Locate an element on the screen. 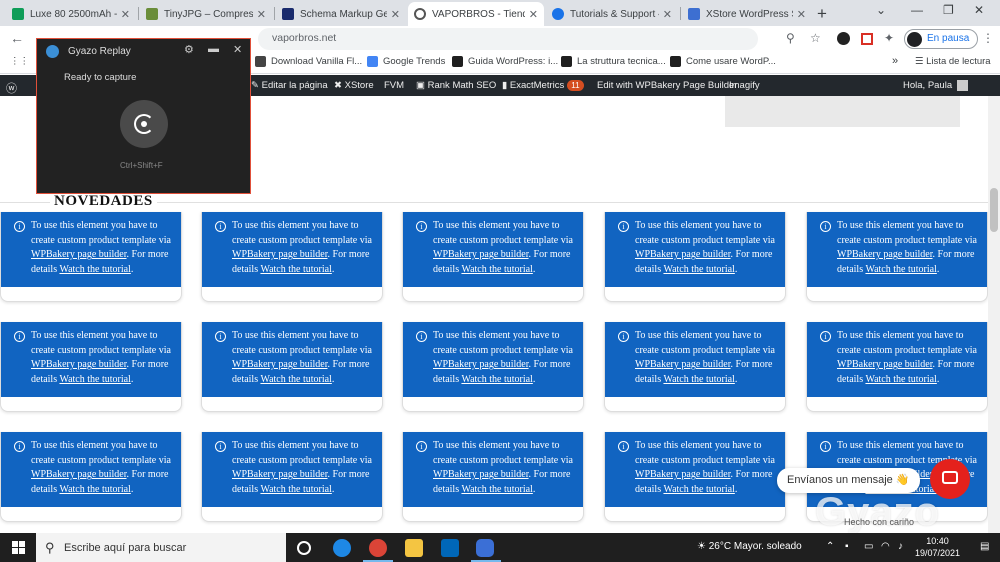 This screenshot has width=1000, height=562. store-icon is located at coordinates (450, 548).